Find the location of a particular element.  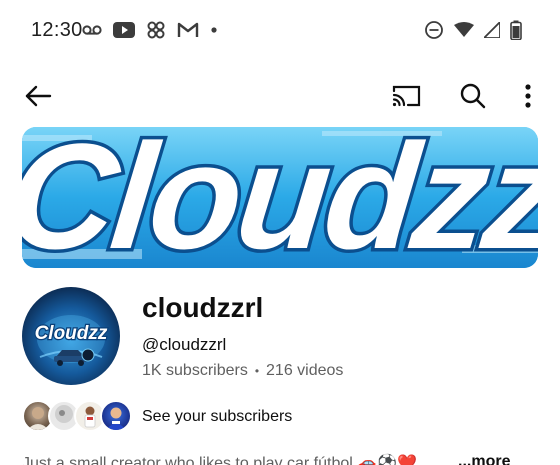

avatar-logo-text: Cloudzz is located at coordinates (71, 333).